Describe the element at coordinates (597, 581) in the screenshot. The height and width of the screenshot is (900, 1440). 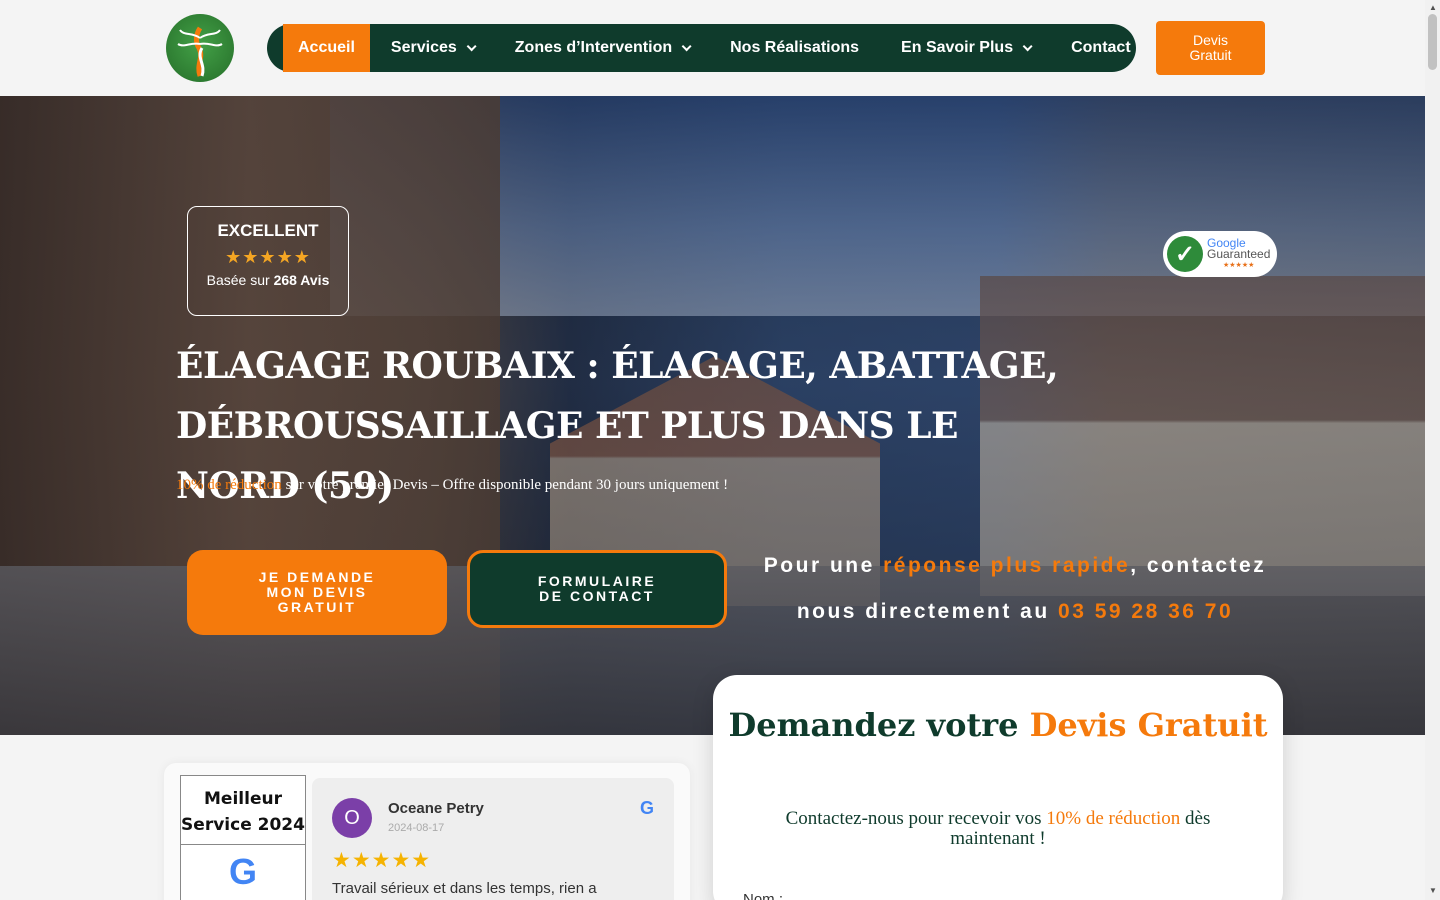
I see `button-label: FORMULAIRE` at that location.